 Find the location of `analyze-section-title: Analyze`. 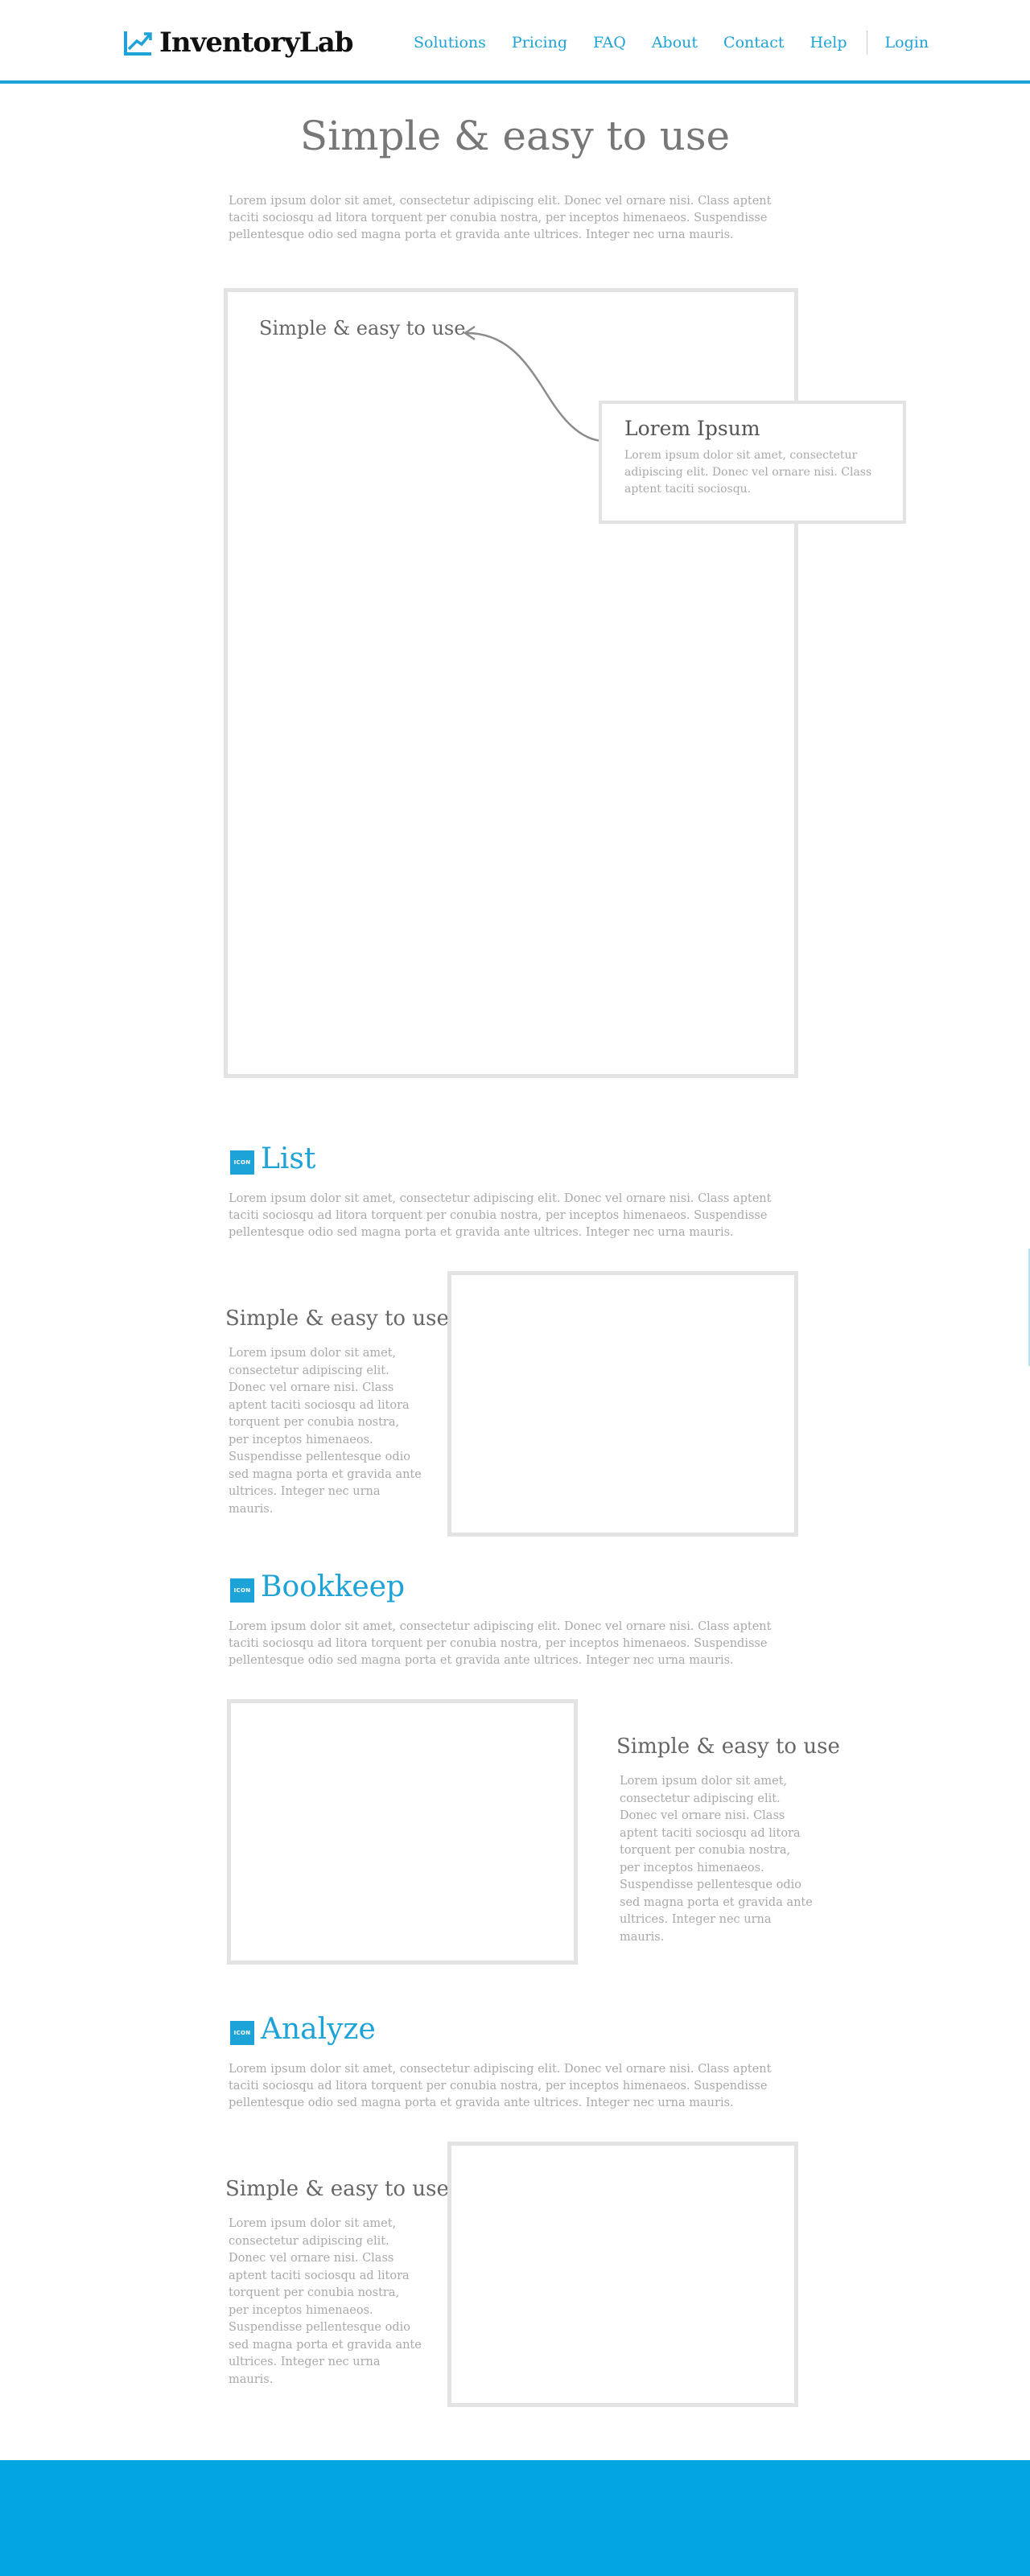

analyze-section-title: Analyze is located at coordinates (318, 2029).